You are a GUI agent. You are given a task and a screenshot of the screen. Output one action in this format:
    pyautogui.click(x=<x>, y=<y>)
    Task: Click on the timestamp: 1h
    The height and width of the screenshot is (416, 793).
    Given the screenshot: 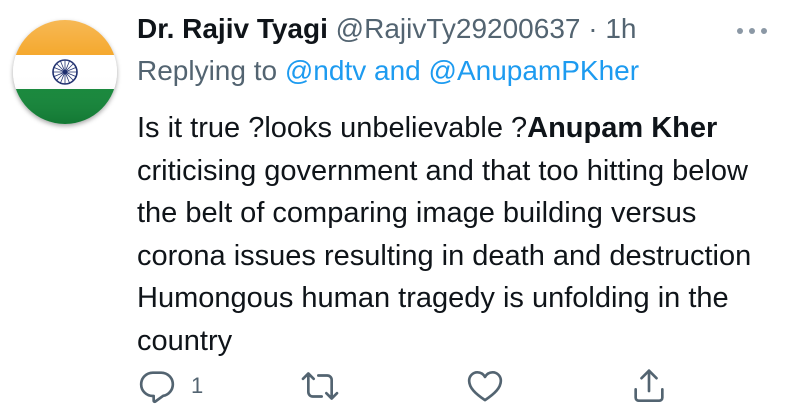 What is the action you would take?
    pyautogui.click(x=620, y=28)
    